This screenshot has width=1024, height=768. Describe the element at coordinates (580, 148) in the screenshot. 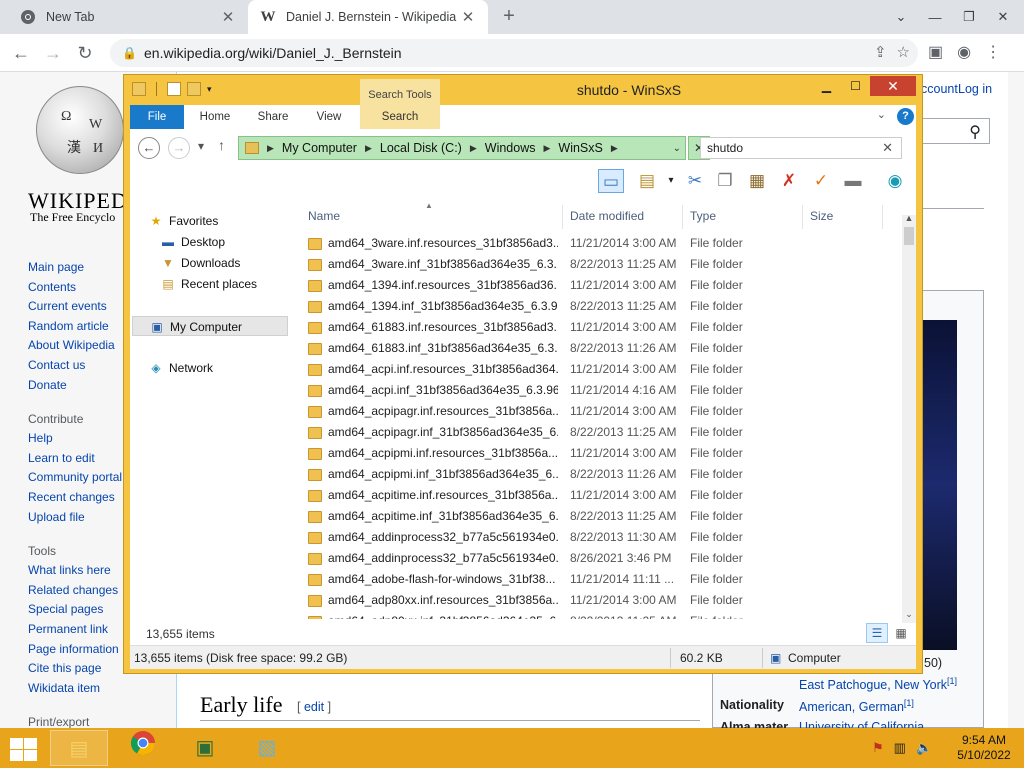

I see `breadcrumb-winsxs: WinSxS` at that location.